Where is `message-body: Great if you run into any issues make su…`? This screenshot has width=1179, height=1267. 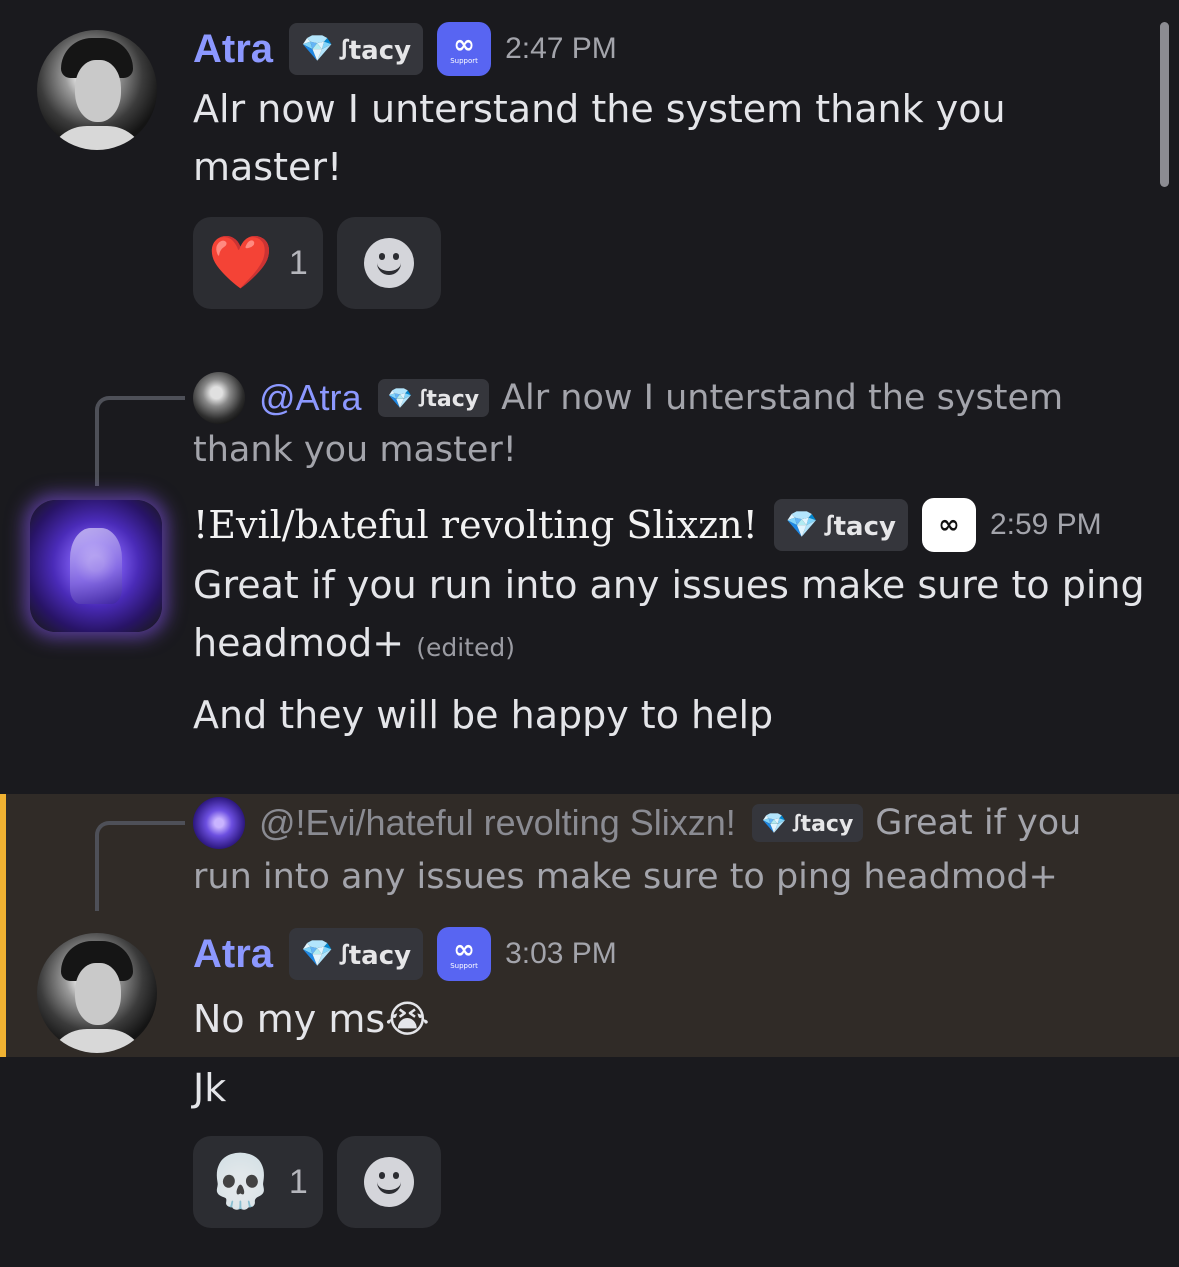
message-body: Great if you run into any issues make su… is located at coordinates (669, 650).